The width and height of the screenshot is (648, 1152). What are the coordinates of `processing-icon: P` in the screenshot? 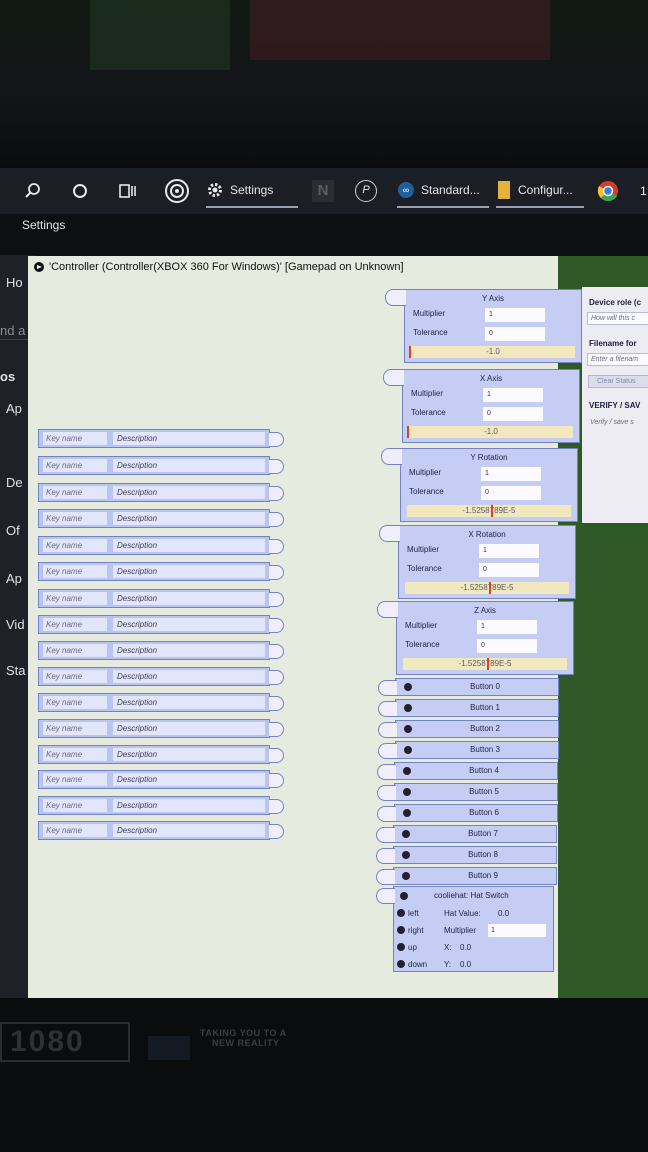 It's located at (366, 191).